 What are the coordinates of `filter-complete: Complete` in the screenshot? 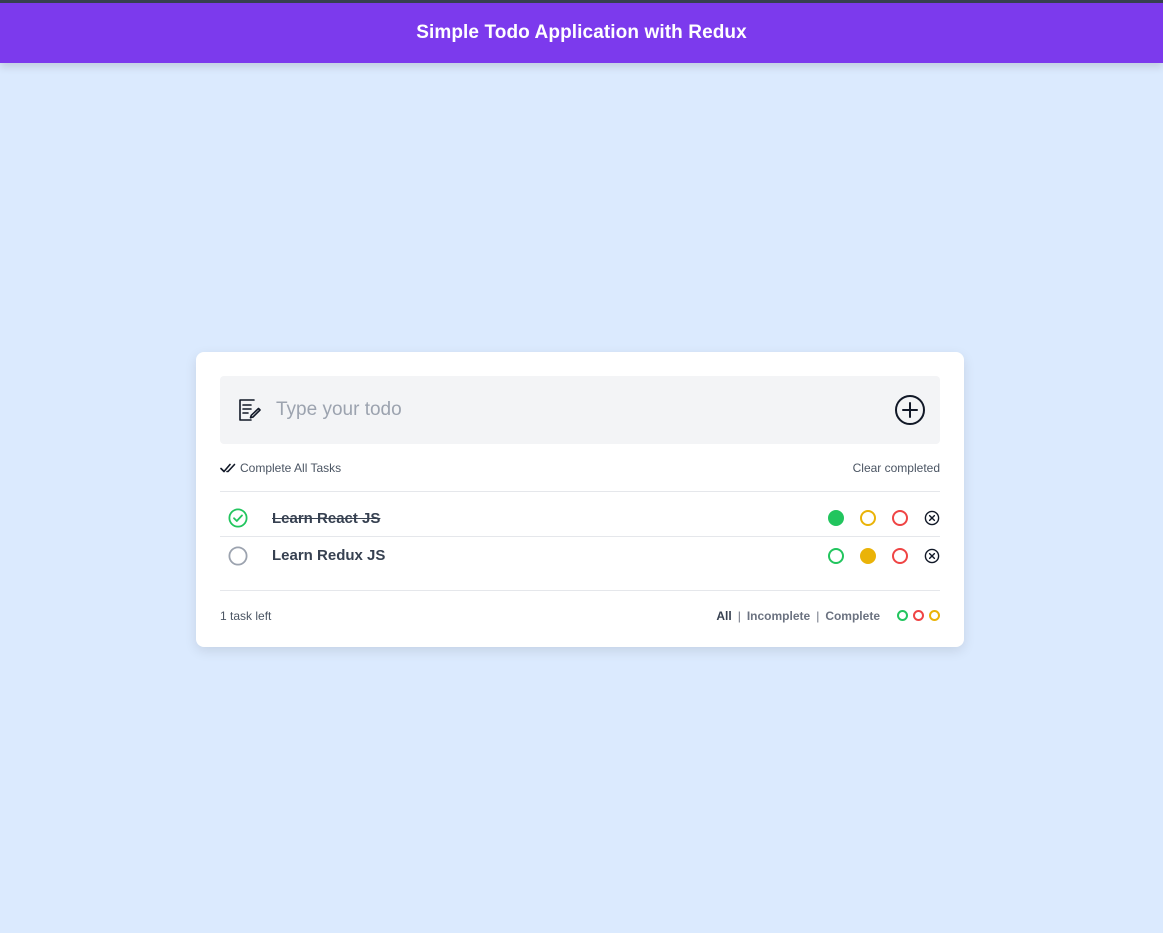 It's located at (852, 616).